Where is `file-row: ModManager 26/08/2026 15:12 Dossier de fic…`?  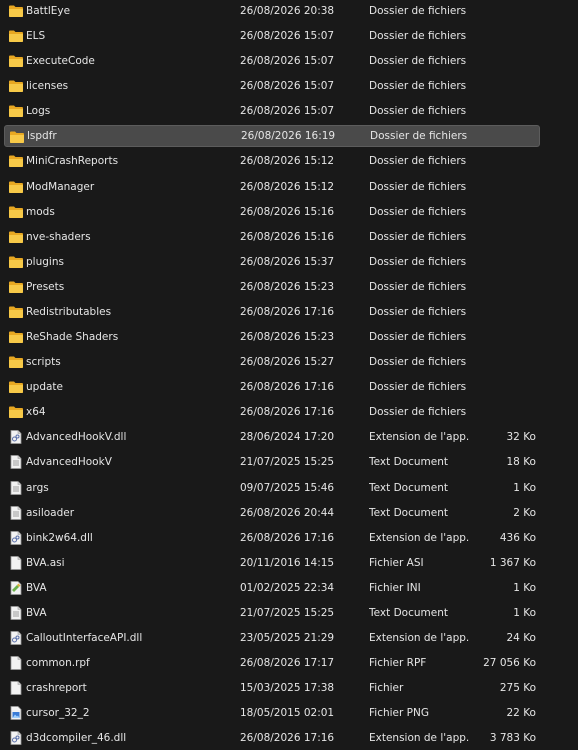 file-row: ModManager 26/08/2026 15:12 Dossier de fic… is located at coordinates (272, 187).